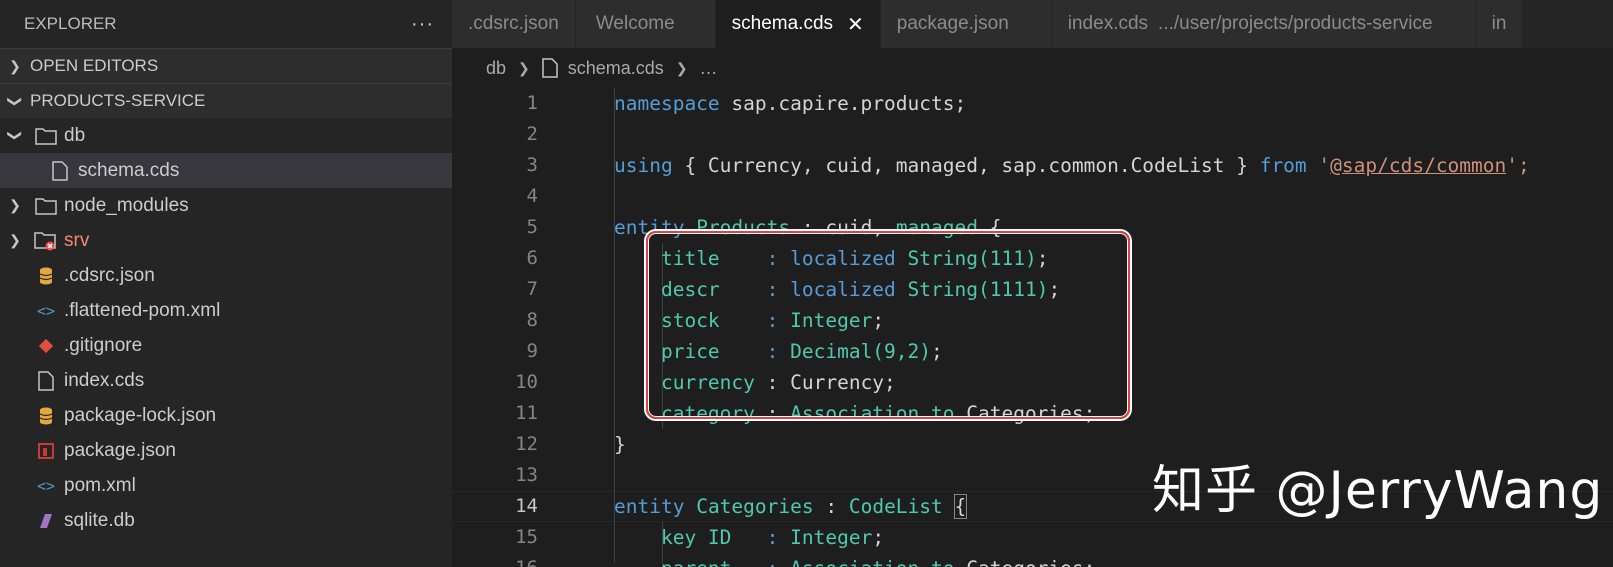 The height and width of the screenshot is (567, 1613). I want to click on line-number: 11, so click(526, 413).